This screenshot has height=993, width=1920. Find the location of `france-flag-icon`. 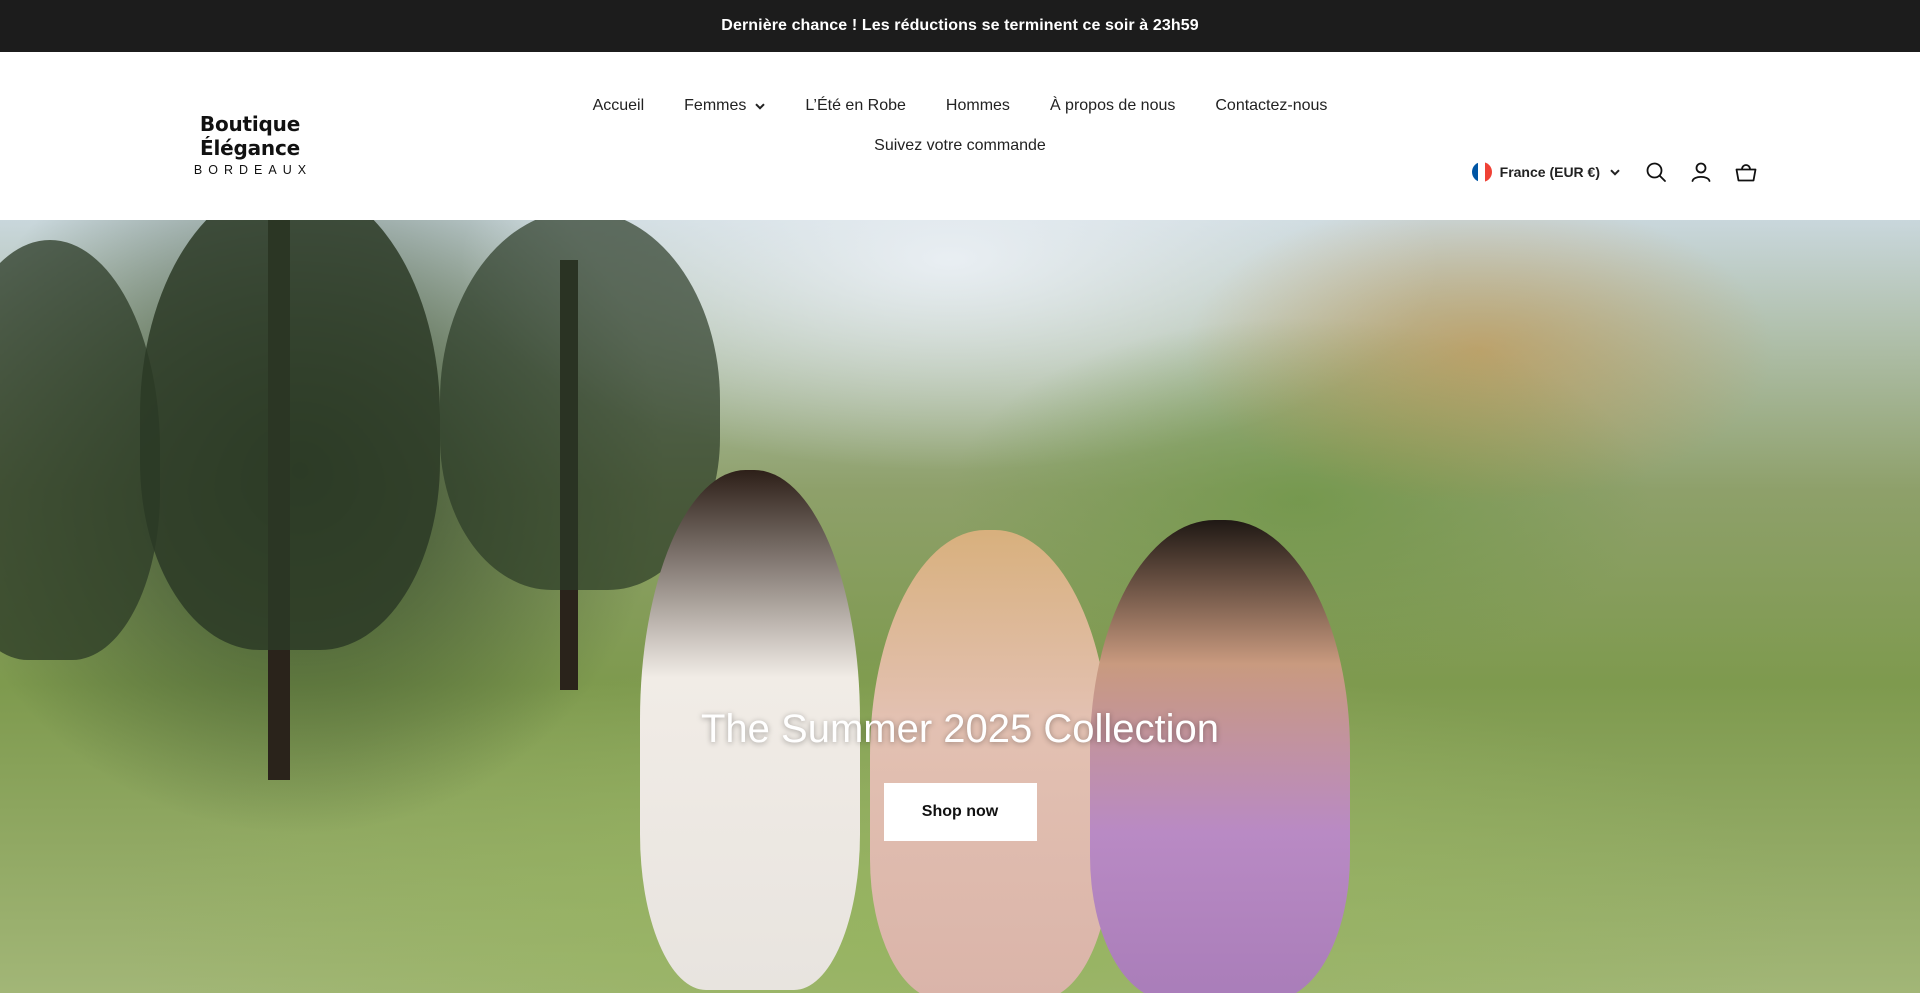

france-flag-icon is located at coordinates (1481, 172).